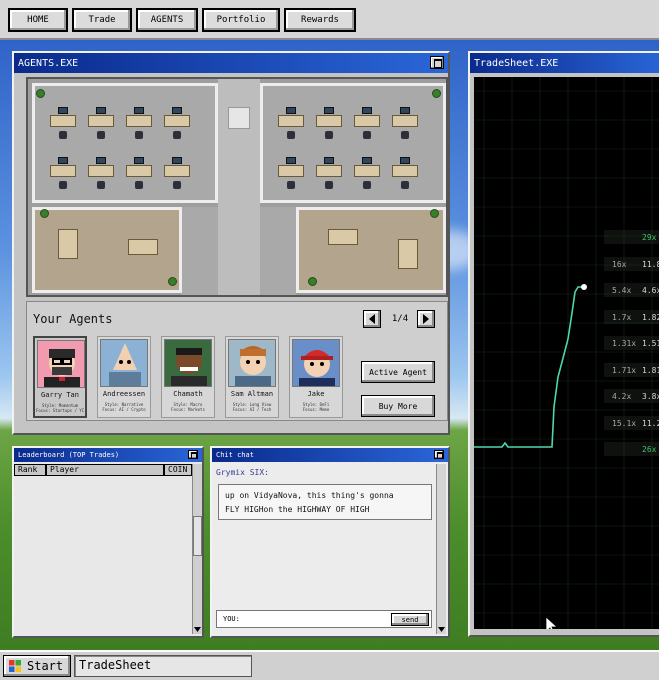 The height and width of the screenshot is (680, 659). Describe the element at coordinates (124, 407) in the screenshot. I see `agent-style: Style: Narrative Focus: AI / Crypto` at that location.